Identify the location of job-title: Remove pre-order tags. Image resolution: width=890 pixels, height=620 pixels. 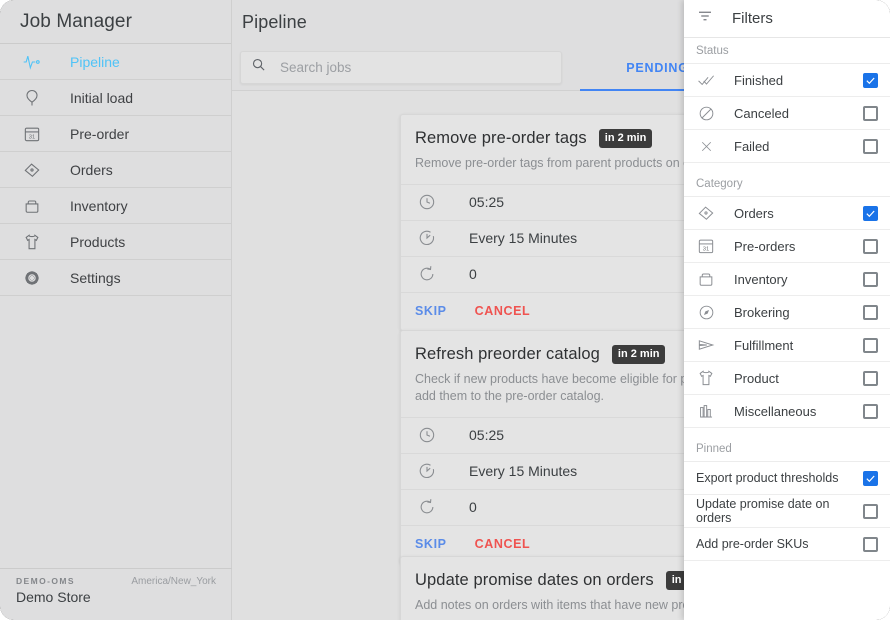
(501, 138).